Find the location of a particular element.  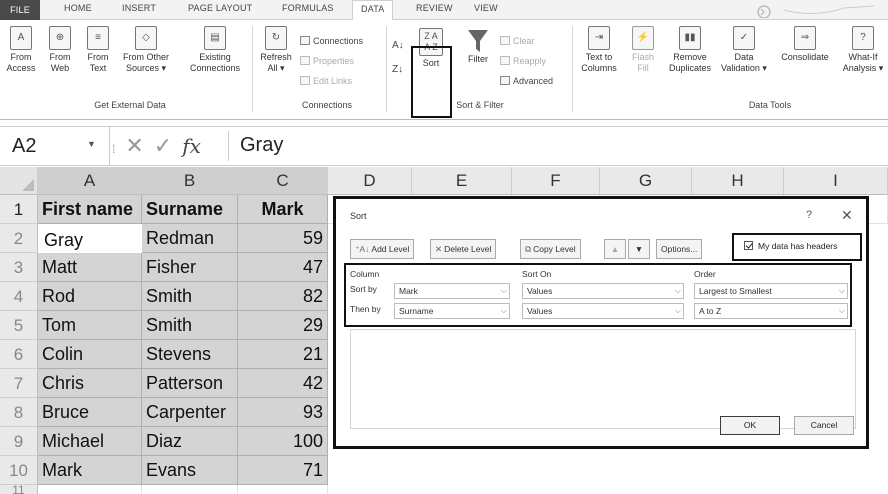

cell-c5: 29 is located at coordinates (283, 325).